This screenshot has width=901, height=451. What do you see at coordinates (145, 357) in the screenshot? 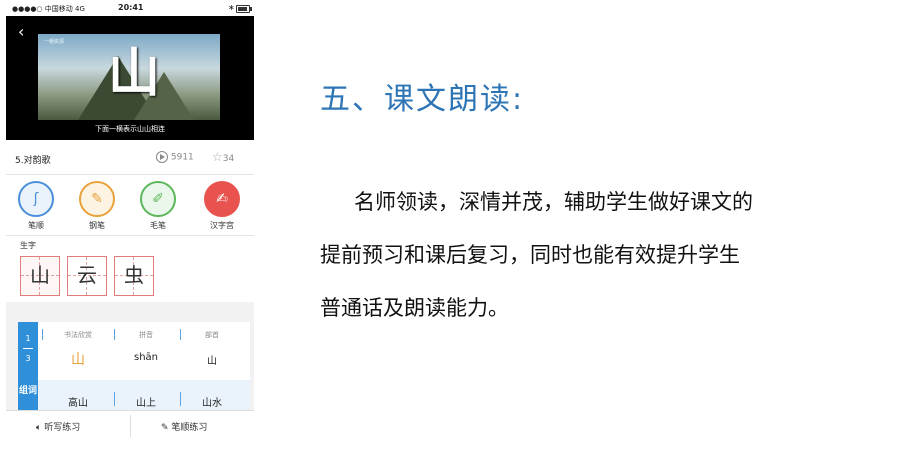
I see `pinyin-value: shān` at bounding box center [145, 357].